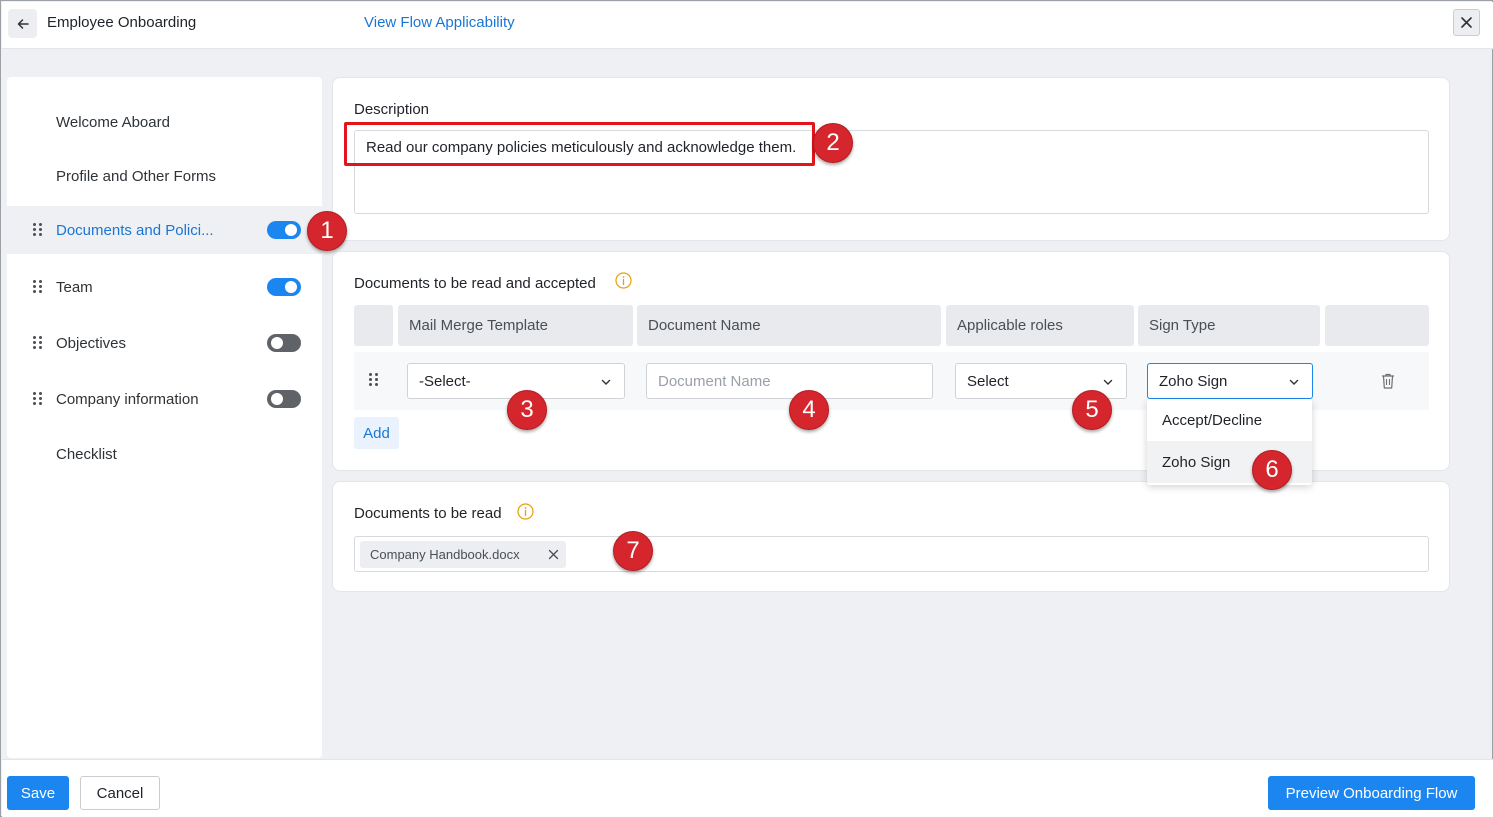 The image size is (1493, 817). What do you see at coordinates (373, 325) in the screenshot?
I see `table-header-blank` at bounding box center [373, 325].